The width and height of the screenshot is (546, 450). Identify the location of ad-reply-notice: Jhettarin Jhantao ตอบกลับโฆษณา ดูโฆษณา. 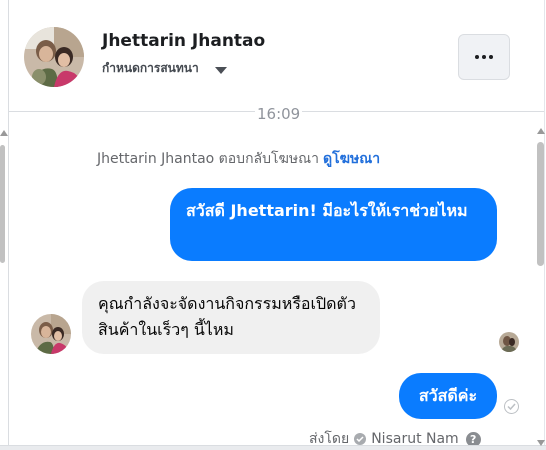
(238, 159).